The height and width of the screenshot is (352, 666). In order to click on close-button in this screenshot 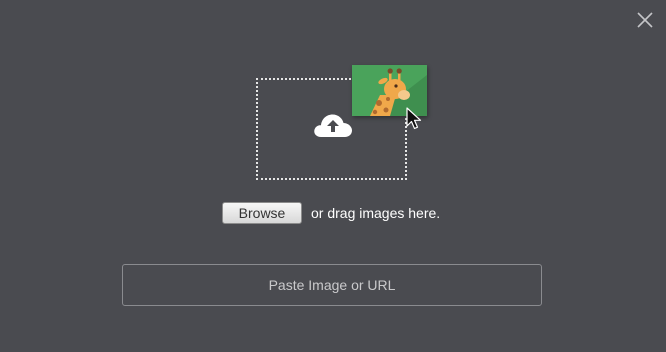, I will do `click(645, 20)`.